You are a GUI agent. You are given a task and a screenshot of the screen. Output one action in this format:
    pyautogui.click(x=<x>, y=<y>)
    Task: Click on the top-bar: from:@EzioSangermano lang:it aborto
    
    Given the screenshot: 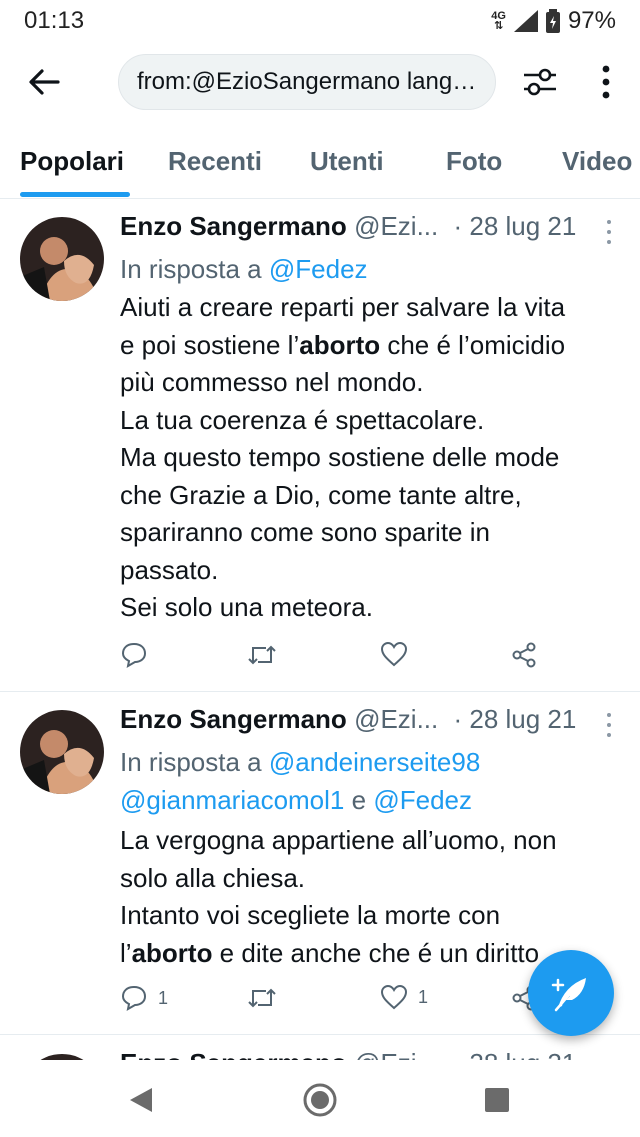 What is the action you would take?
    pyautogui.click(x=320, y=82)
    